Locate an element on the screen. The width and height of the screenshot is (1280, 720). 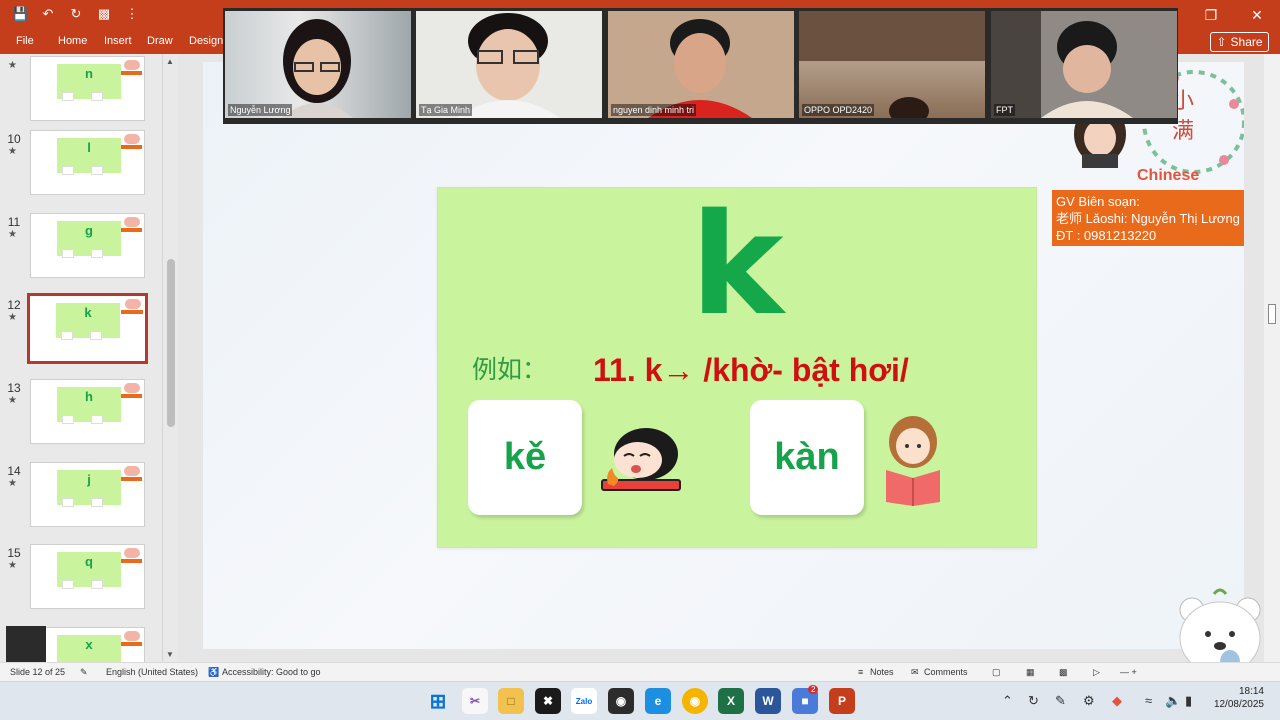
tab-file: File is located at coordinates (25, 41).